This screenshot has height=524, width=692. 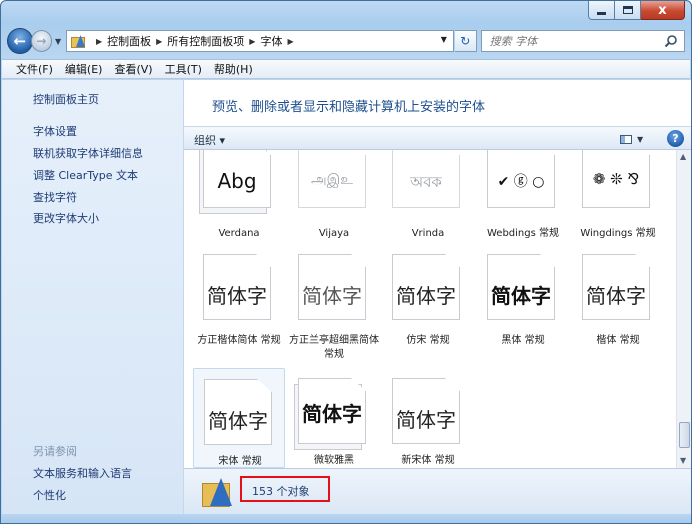 What do you see at coordinates (618, 310) in the screenshot?
I see `font-tile-kaiti: 简体字 楷体 常规` at bounding box center [618, 310].